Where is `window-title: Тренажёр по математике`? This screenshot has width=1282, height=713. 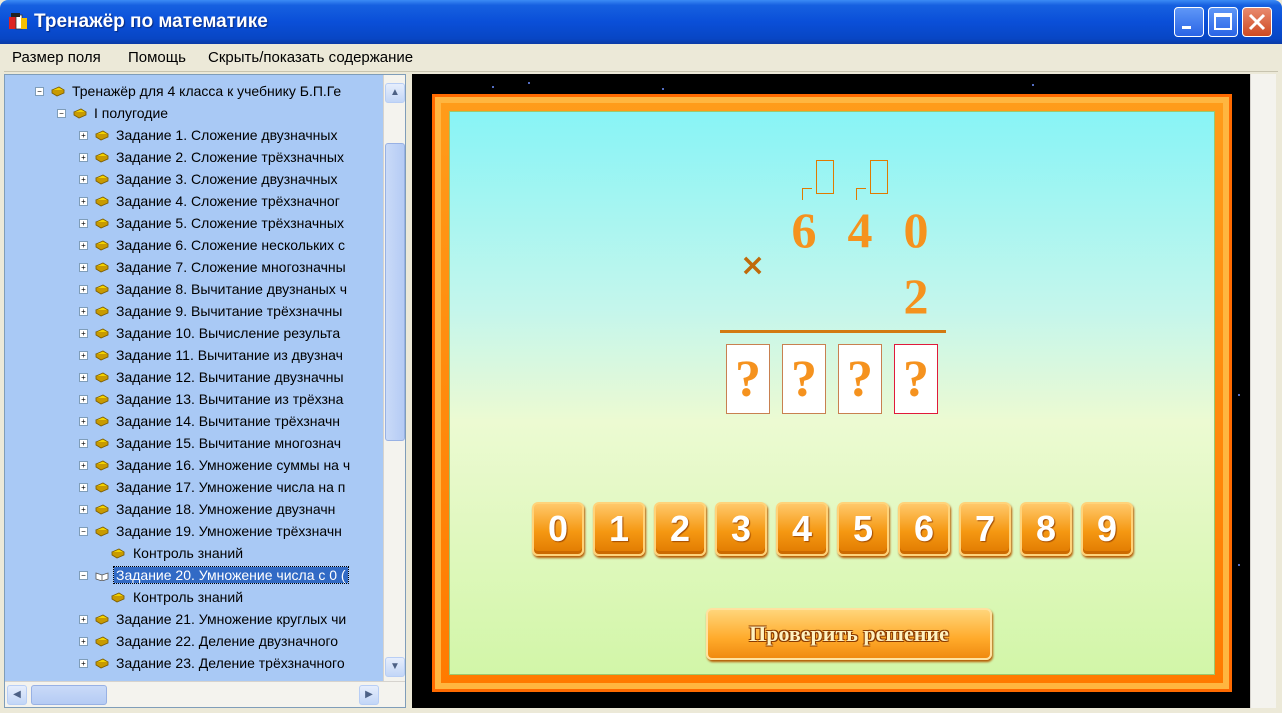 window-title: Тренажёр по математике is located at coordinates (151, 21).